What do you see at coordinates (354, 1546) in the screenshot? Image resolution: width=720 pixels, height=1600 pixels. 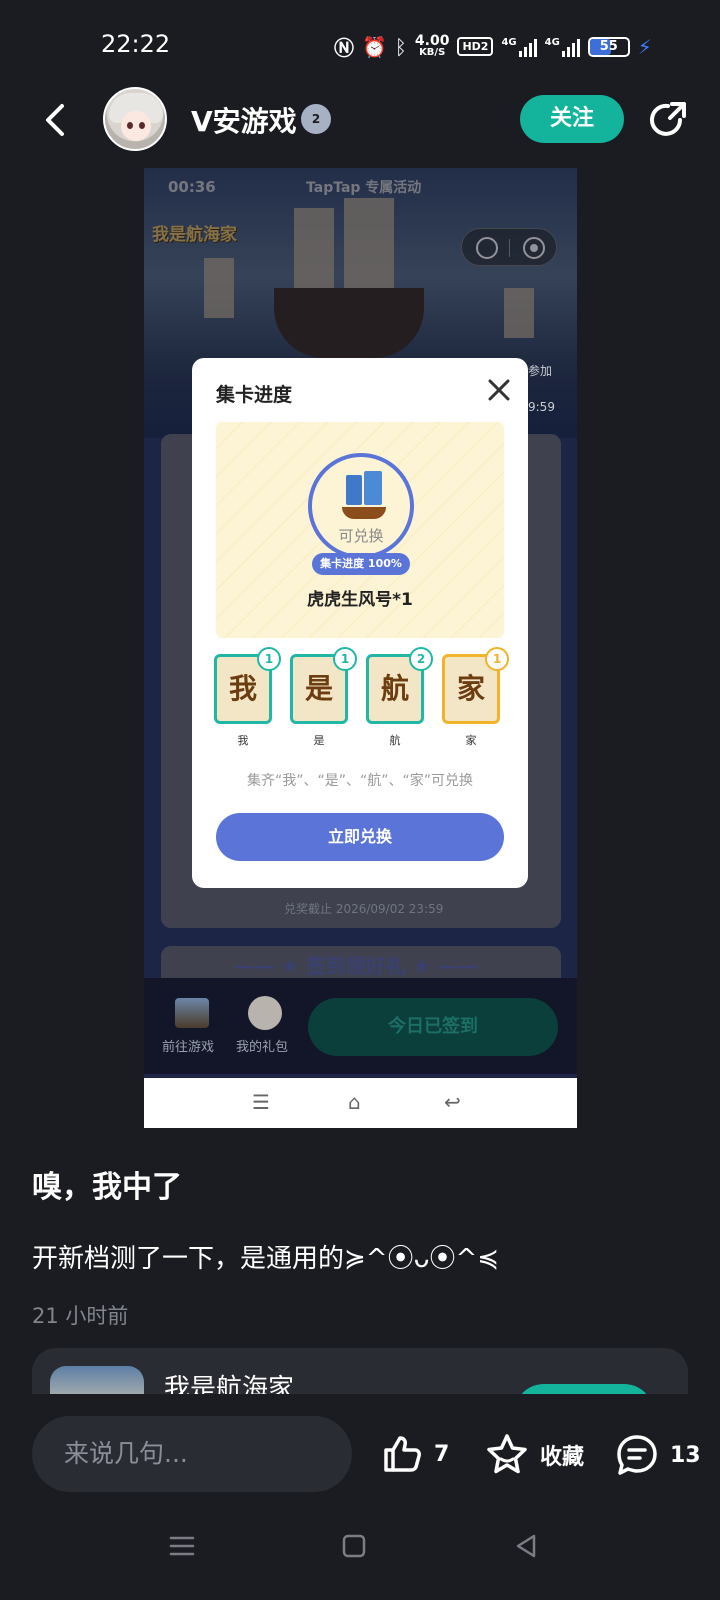 I see `home-icon` at bounding box center [354, 1546].